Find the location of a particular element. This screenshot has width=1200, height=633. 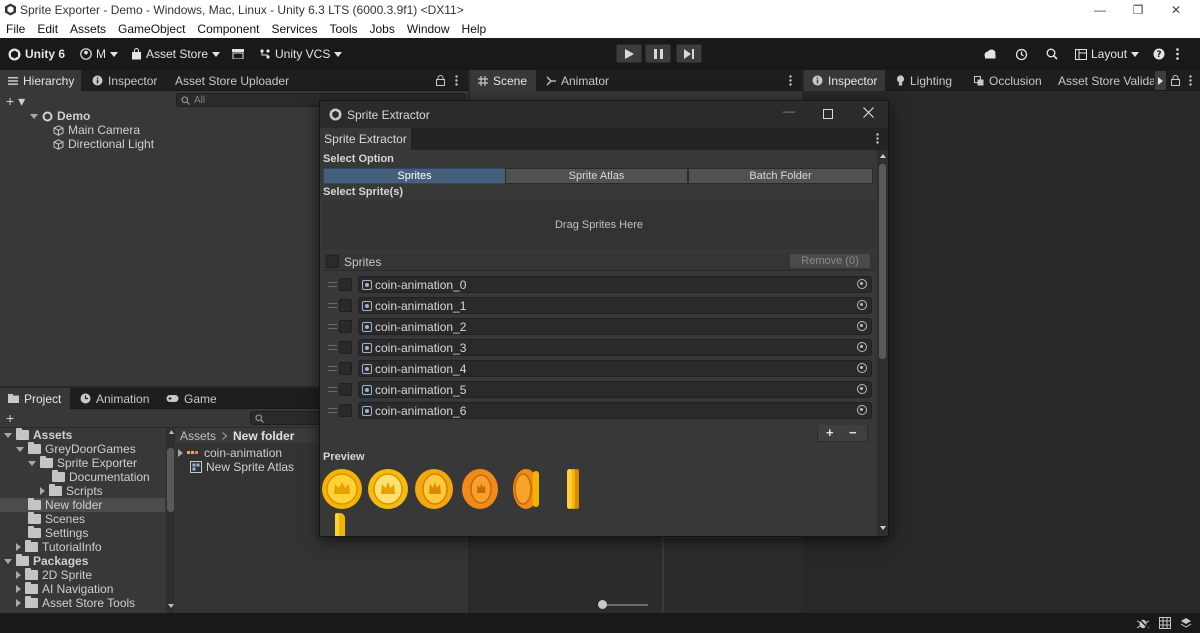

list-item: coin-animation_0 is located at coordinates (599, 285).